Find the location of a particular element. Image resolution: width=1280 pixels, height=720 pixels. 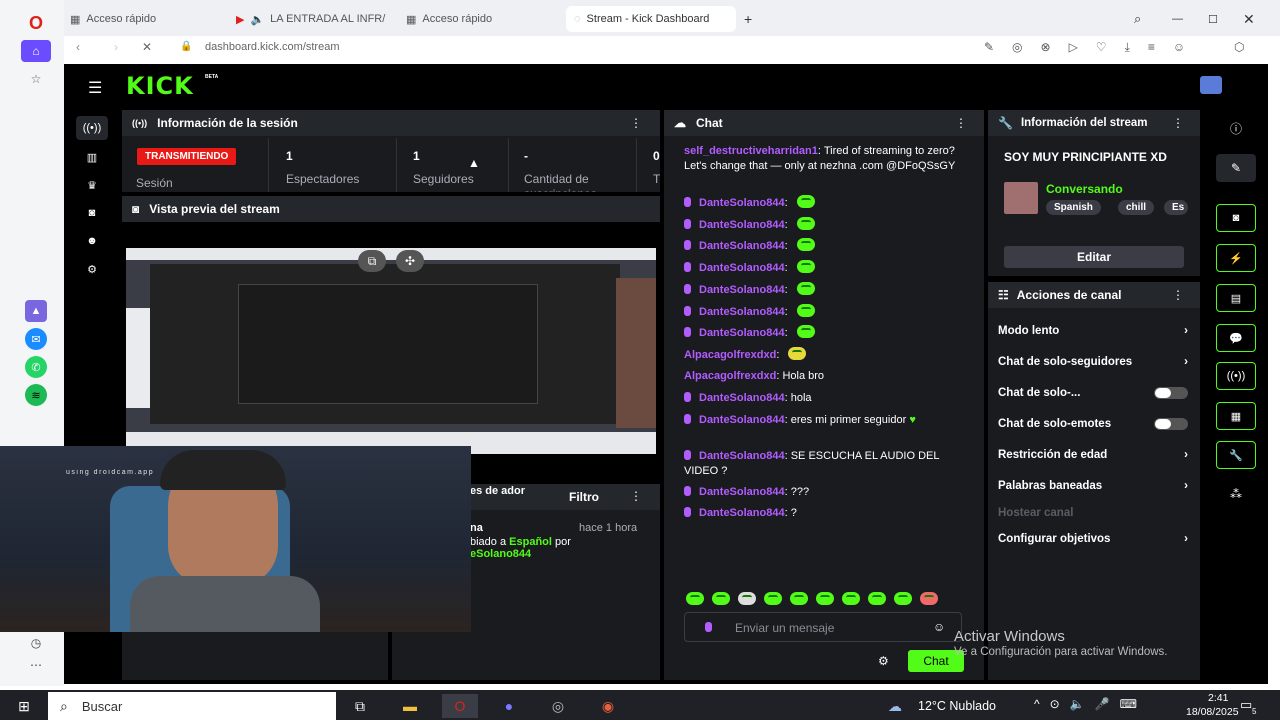

hamburger-menu-icon: ☰ is located at coordinates (95, 88).